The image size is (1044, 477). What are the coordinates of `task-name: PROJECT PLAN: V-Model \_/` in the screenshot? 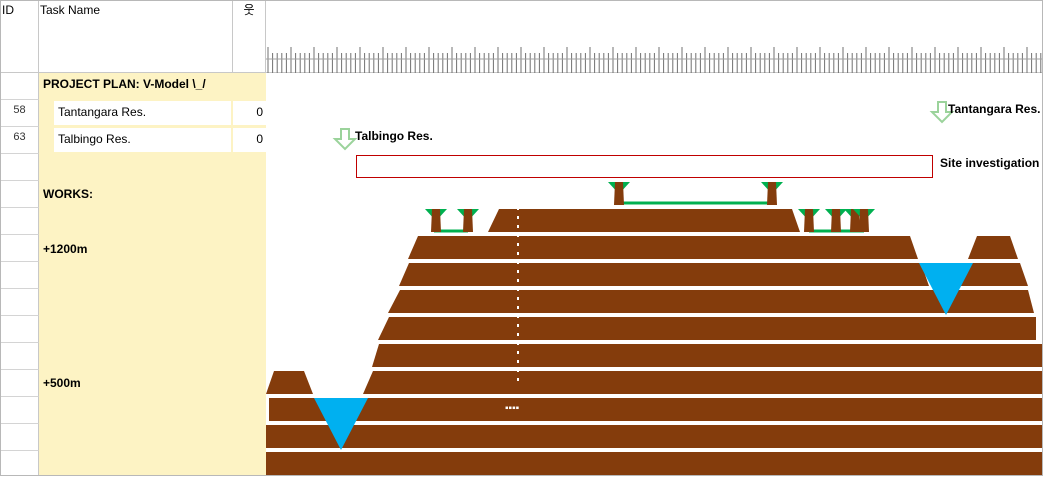 It's located at (124, 84).